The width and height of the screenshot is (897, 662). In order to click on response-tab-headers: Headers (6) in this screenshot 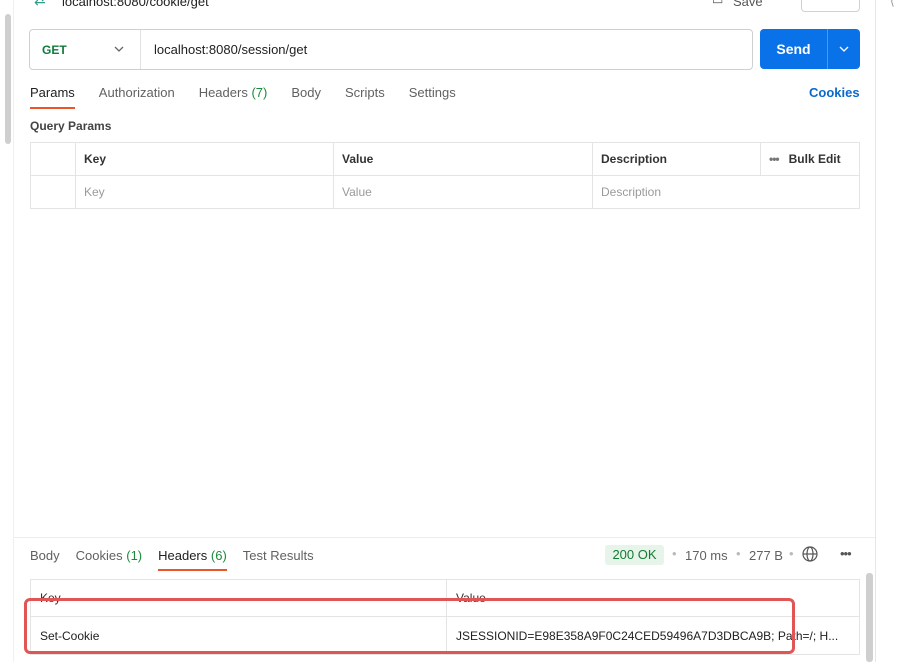, I will do `click(192, 559)`.